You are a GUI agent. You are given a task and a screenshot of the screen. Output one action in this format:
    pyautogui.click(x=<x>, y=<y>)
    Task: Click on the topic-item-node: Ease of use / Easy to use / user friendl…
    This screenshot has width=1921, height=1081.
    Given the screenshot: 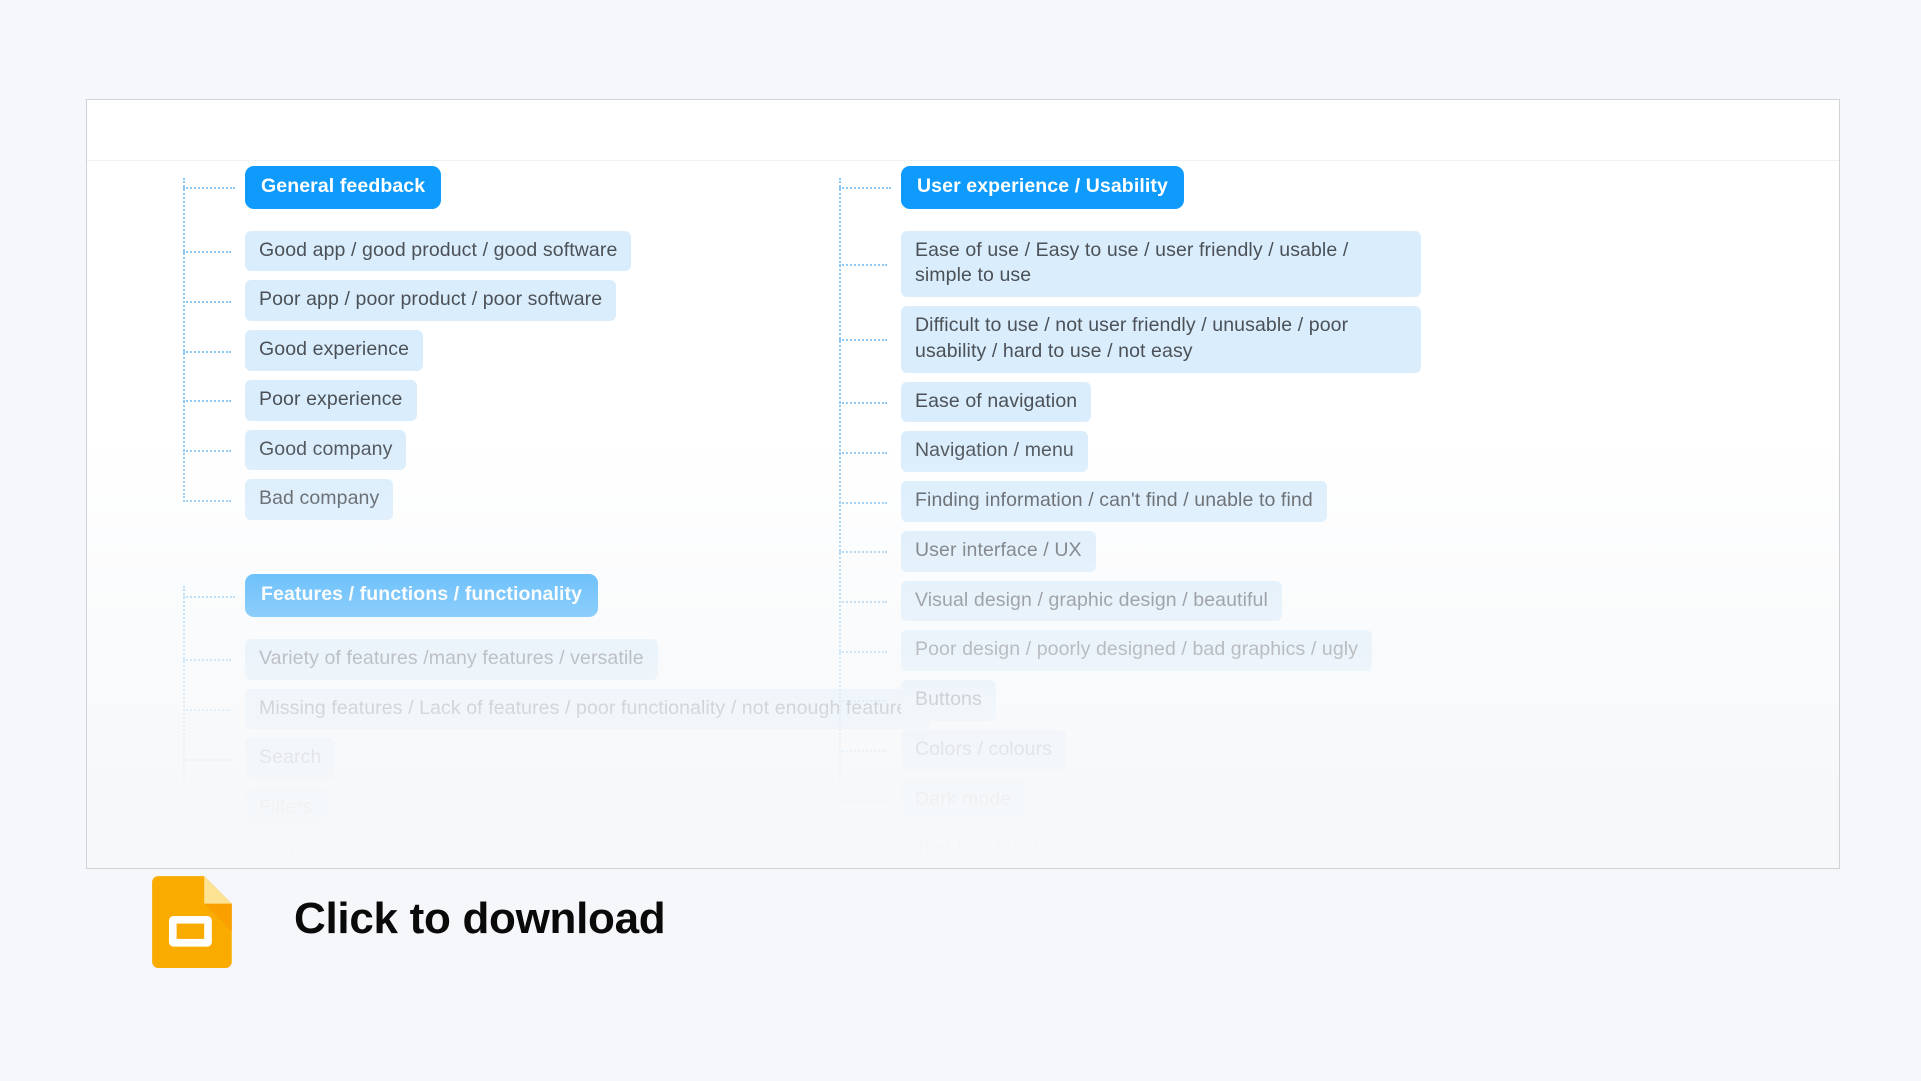 What is the action you would take?
    pyautogui.click(x=1289, y=264)
    